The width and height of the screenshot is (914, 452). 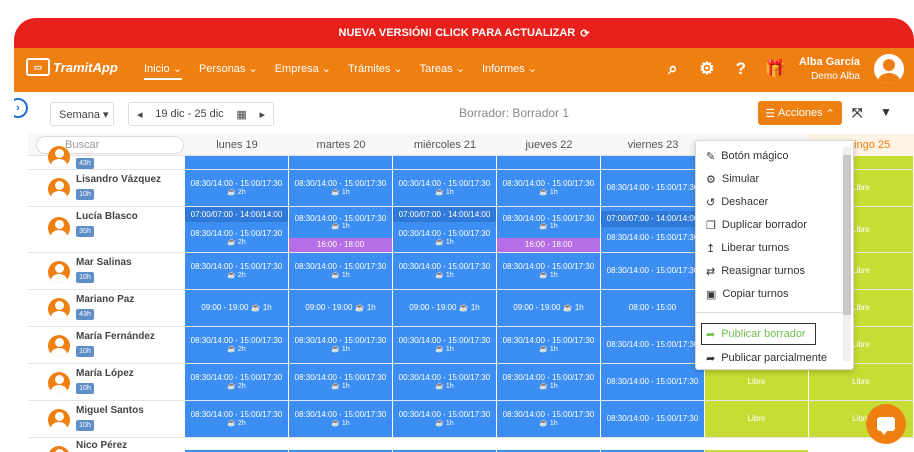 What do you see at coordinates (673, 69) in the screenshot?
I see `search-icon: ⌕` at bounding box center [673, 69].